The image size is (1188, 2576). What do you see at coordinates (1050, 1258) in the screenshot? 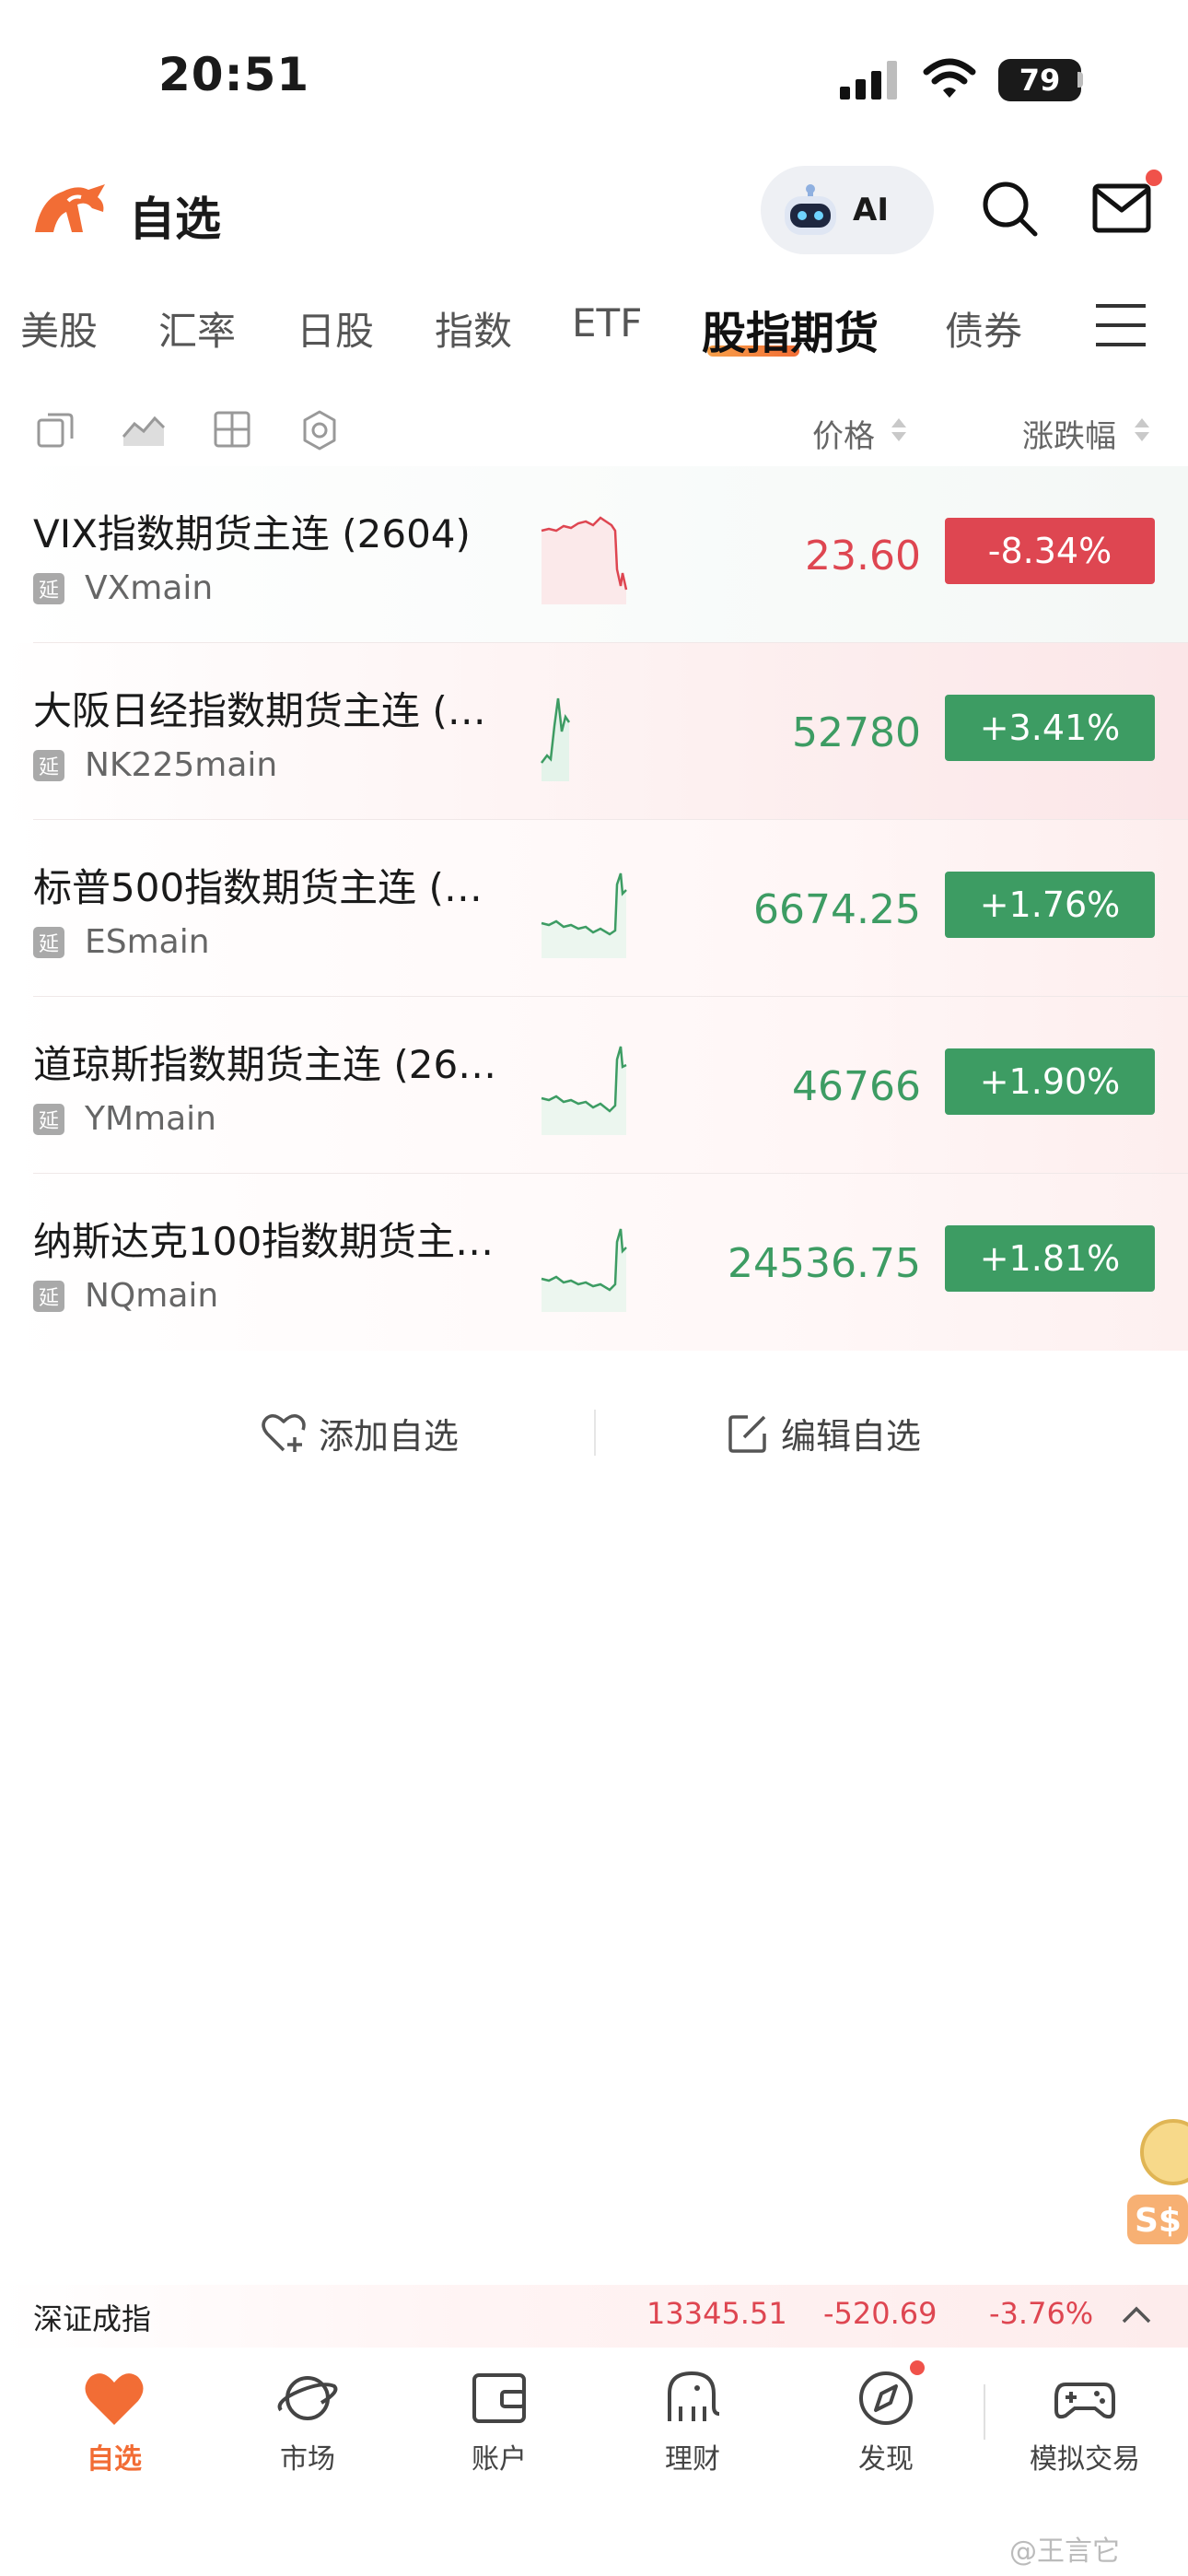
I see `change-percent-button: +1.81%` at bounding box center [1050, 1258].